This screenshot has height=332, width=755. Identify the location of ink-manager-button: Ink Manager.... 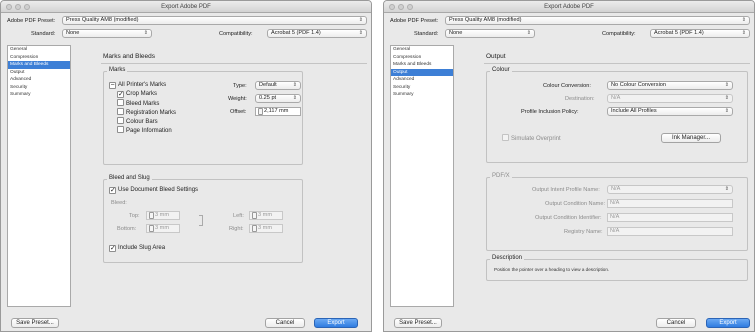
(691, 138).